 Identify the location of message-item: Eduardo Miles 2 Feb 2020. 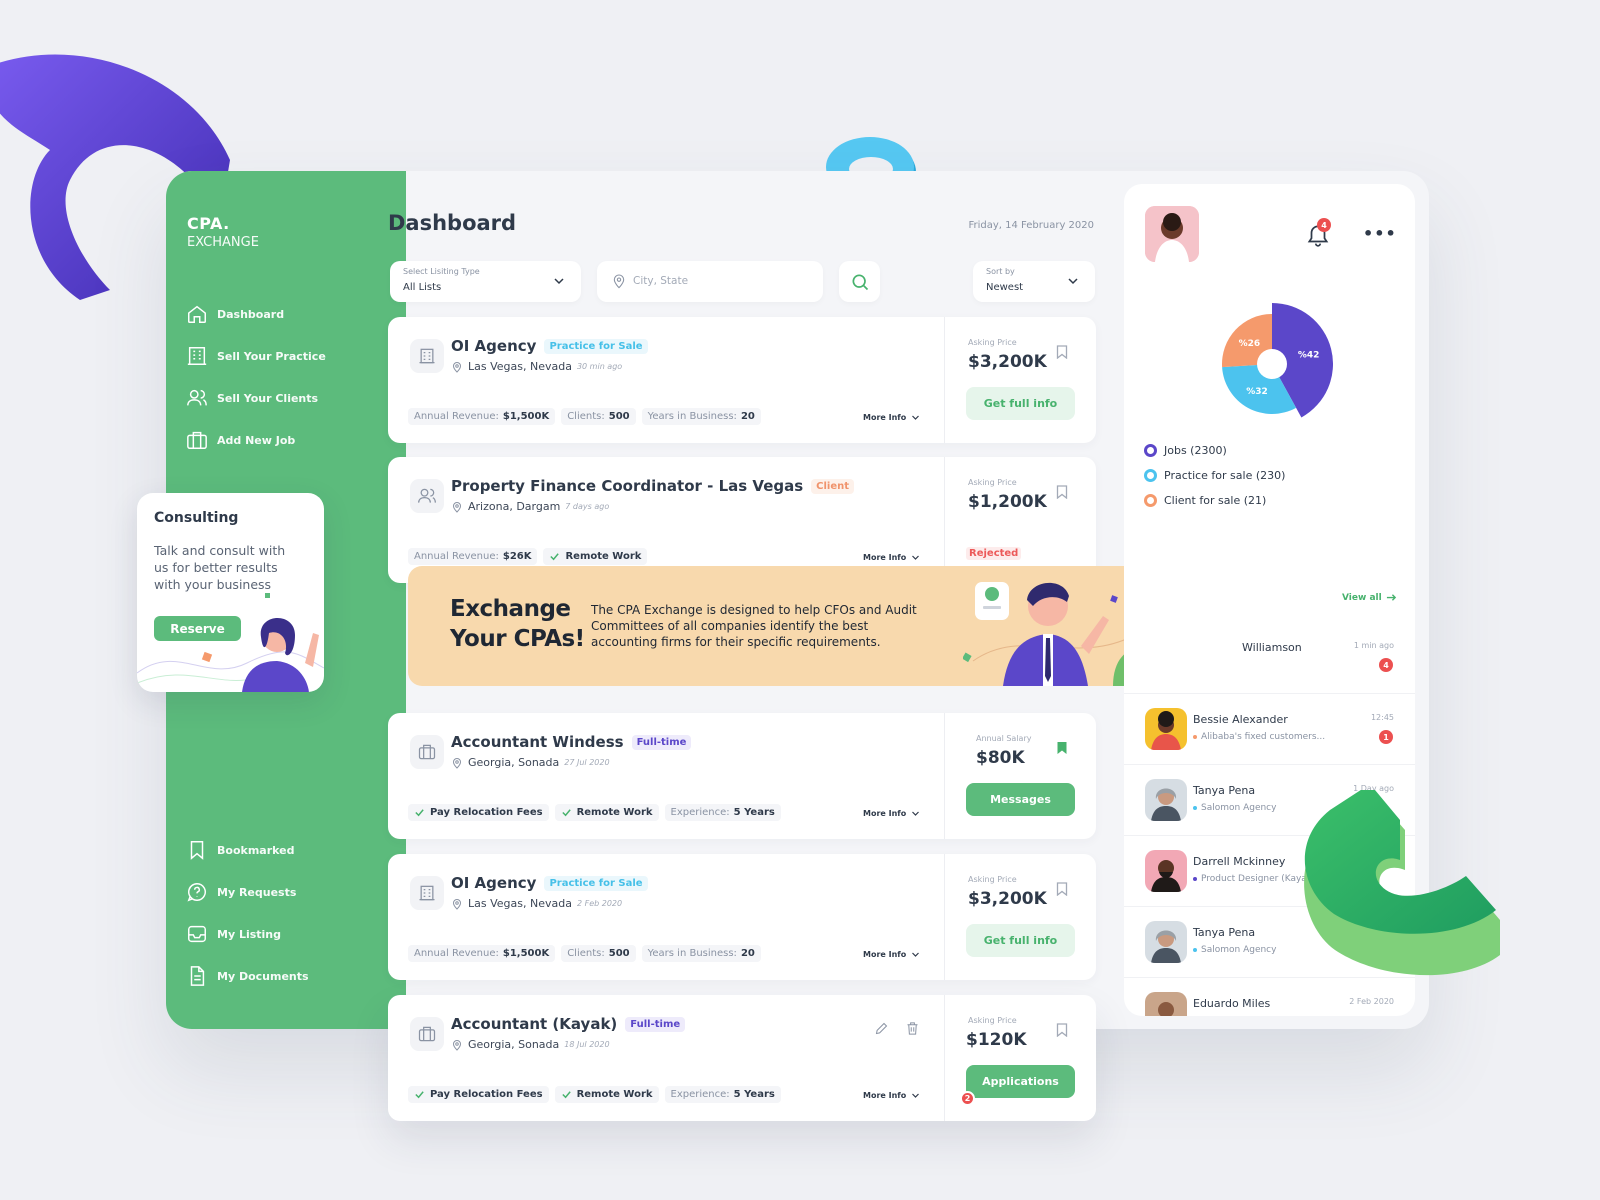
(1269, 996).